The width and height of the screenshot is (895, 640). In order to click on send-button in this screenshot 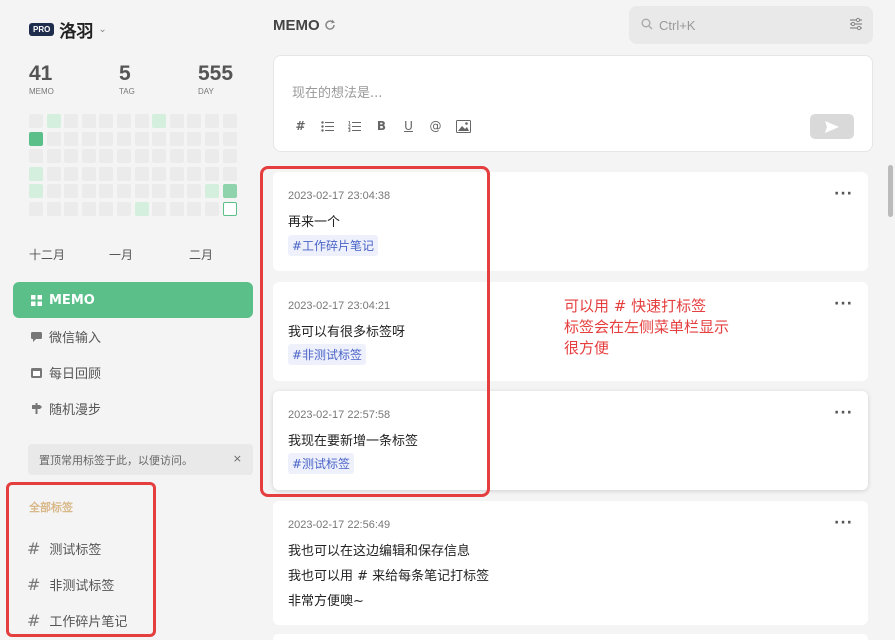, I will do `click(832, 126)`.